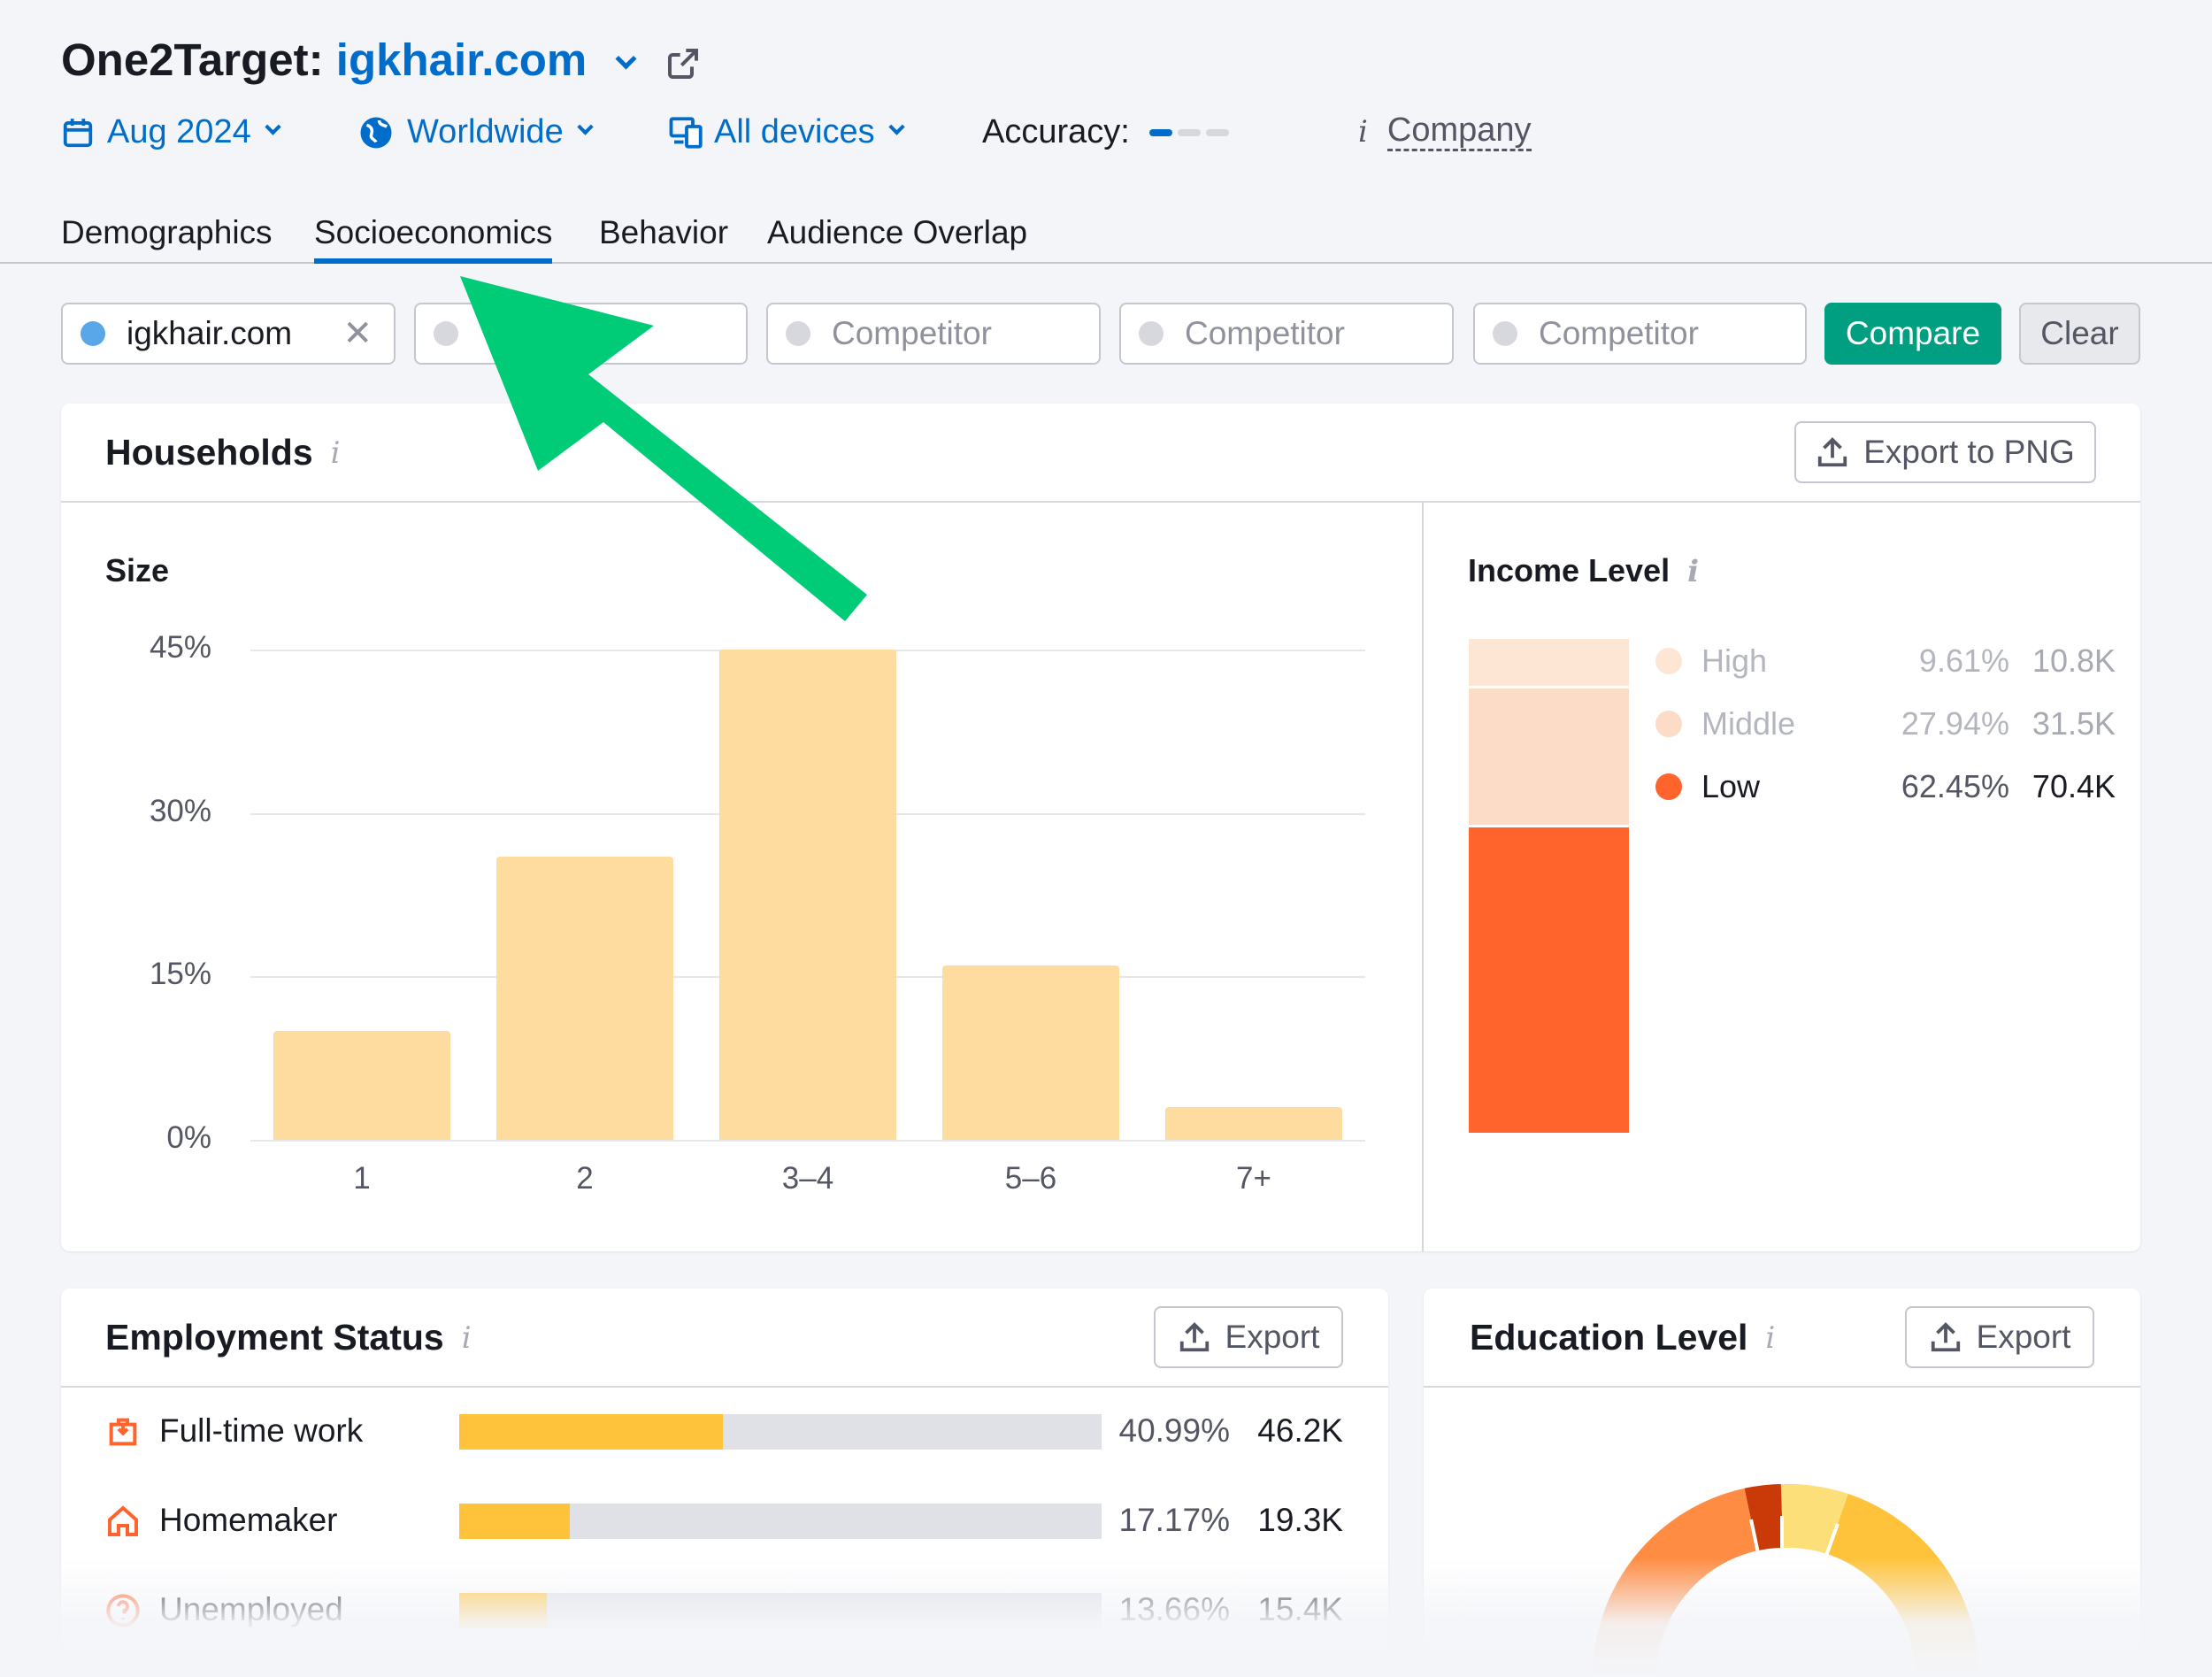  What do you see at coordinates (476, 132) in the screenshot?
I see `region-filter: Worldwide` at bounding box center [476, 132].